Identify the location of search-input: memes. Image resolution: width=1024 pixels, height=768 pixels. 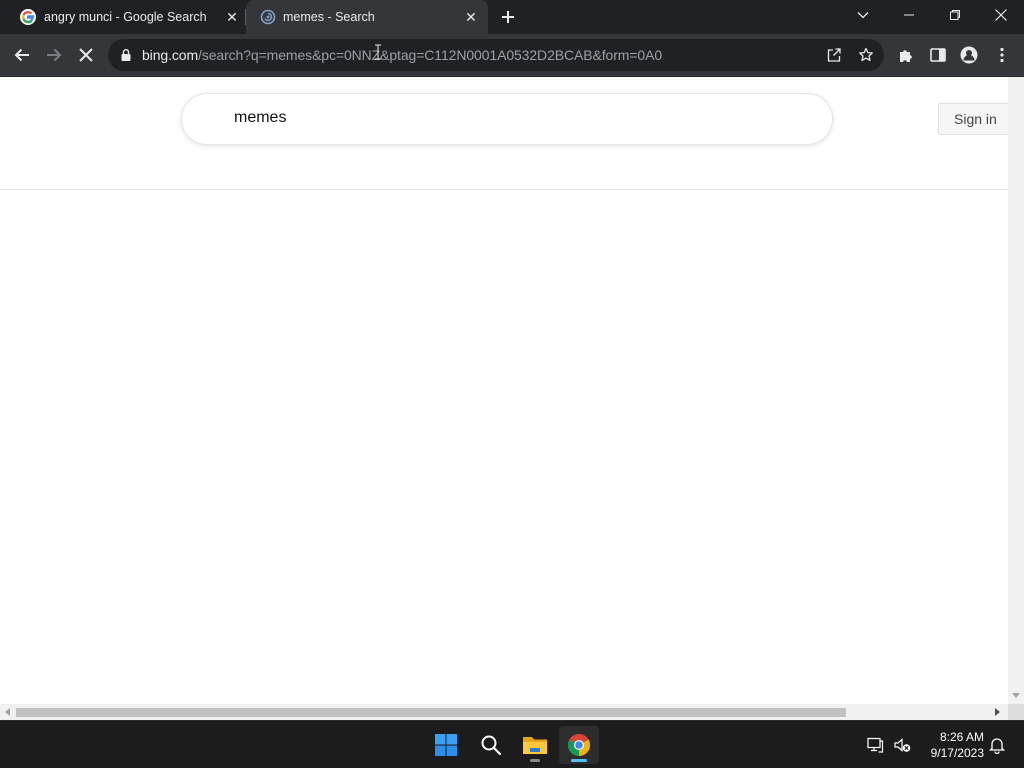
(507, 119).